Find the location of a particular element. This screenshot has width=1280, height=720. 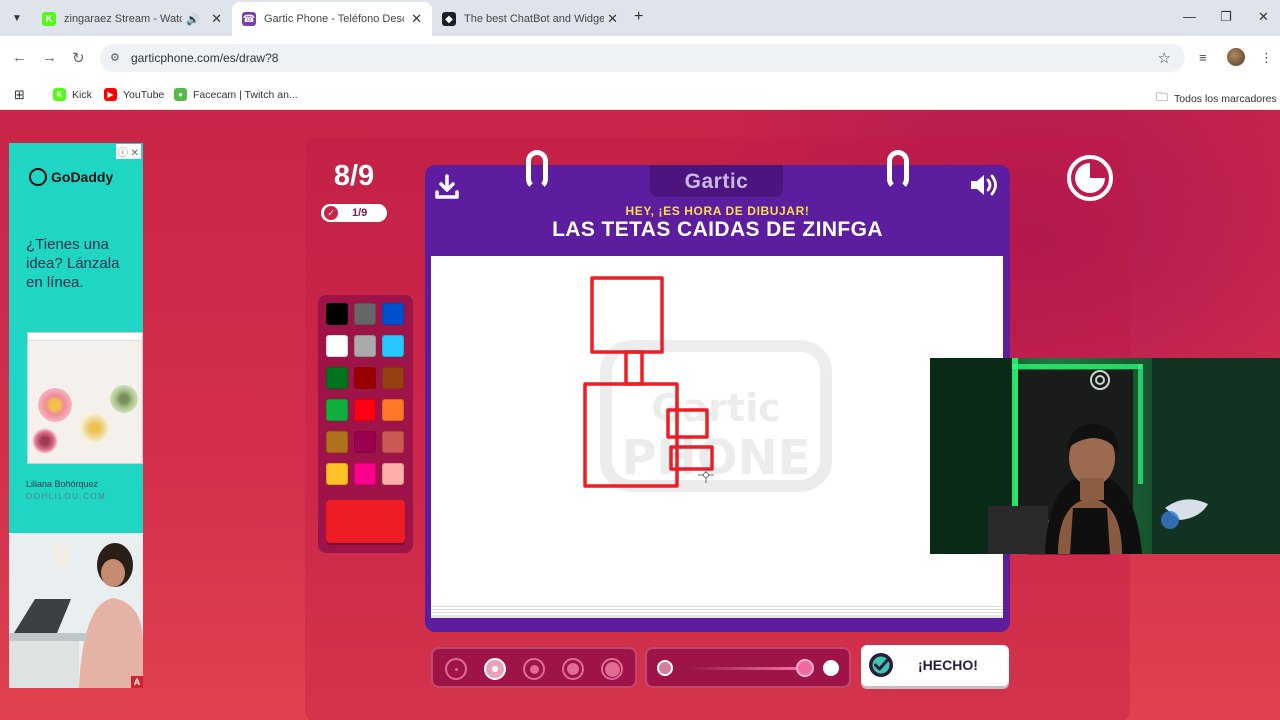

new-tab-icon: + is located at coordinates (638, 17).